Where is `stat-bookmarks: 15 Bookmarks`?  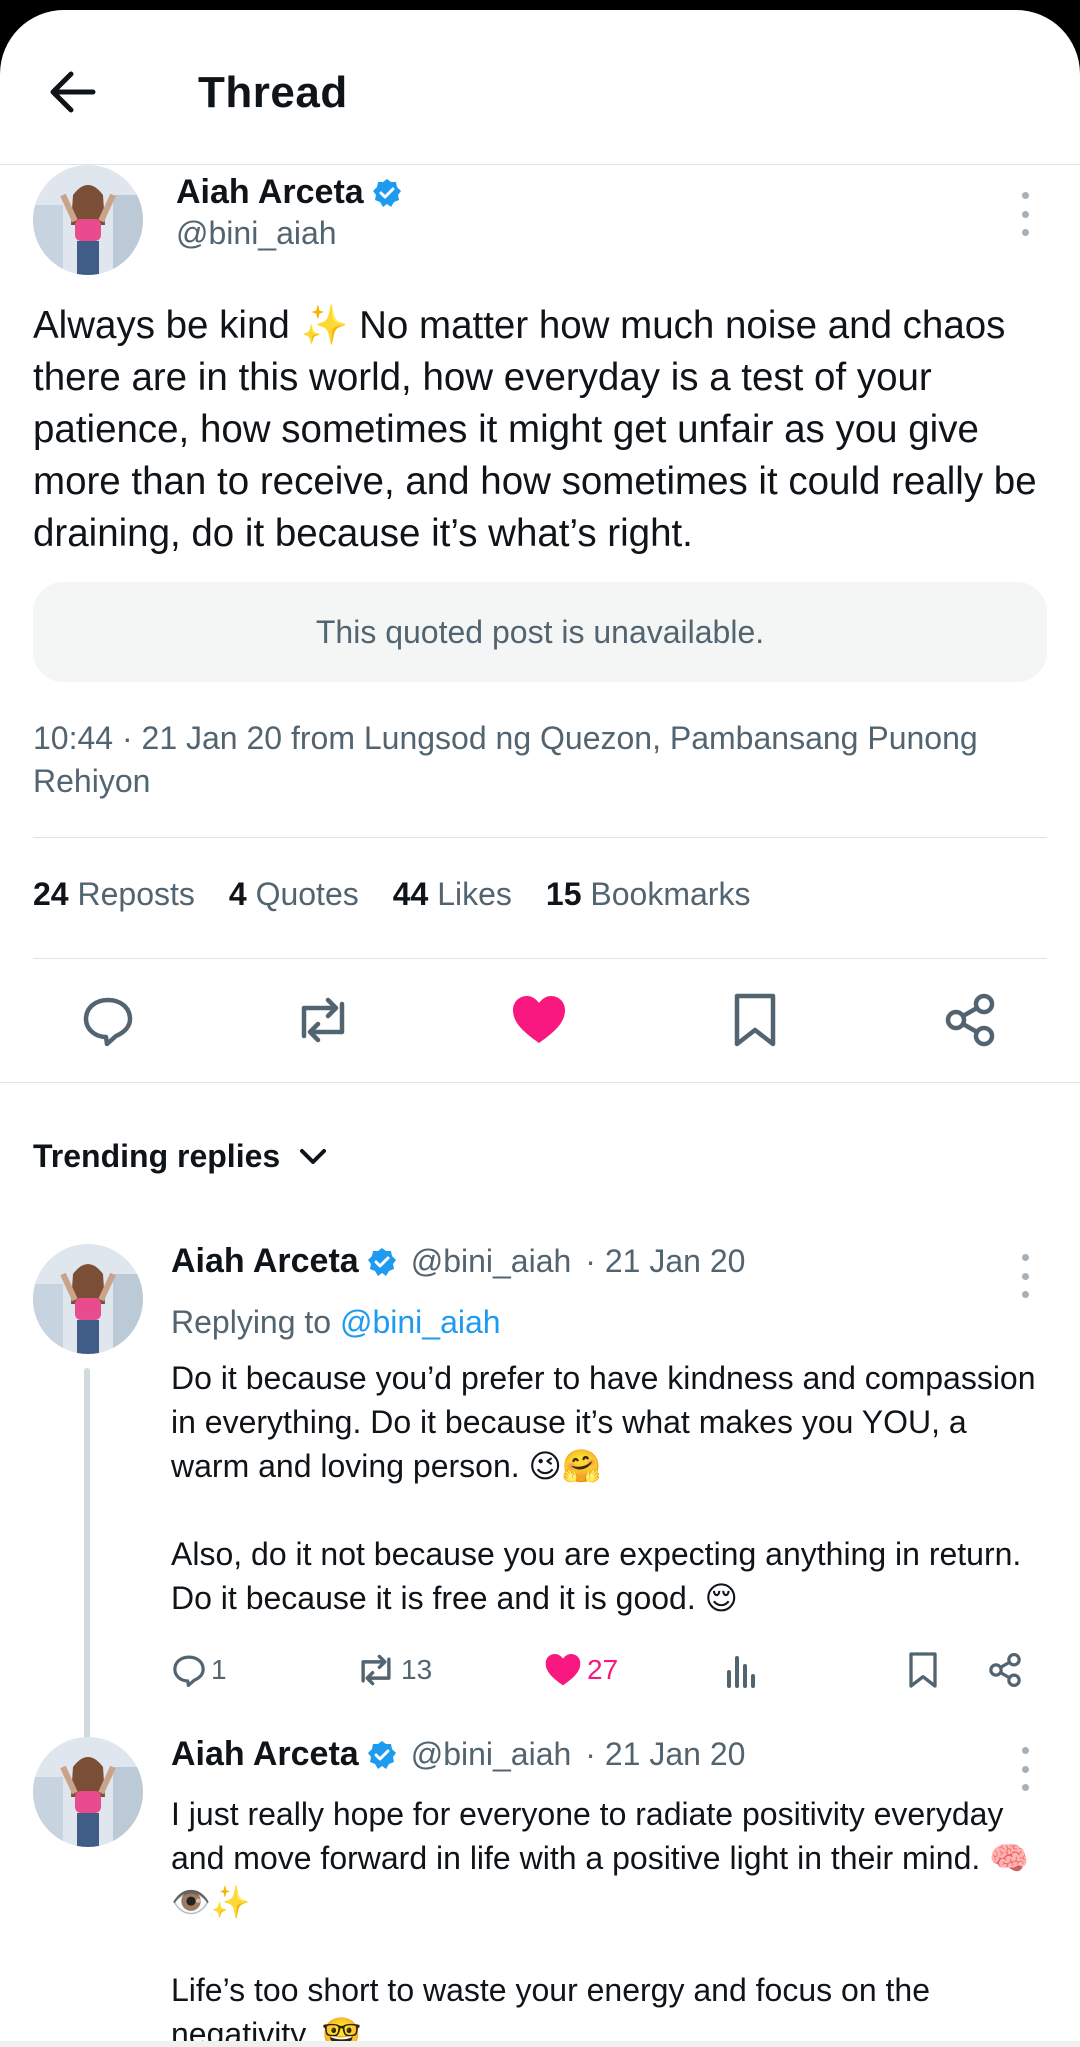 stat-bookmarks: 15 Bookmarks is located at coordinates (648, 894).